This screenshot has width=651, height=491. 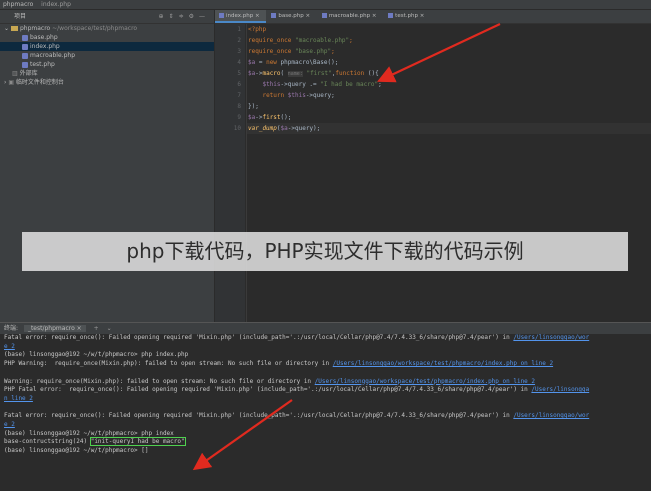 I want to click on arrow-to-code, so click(x=439, y=53).